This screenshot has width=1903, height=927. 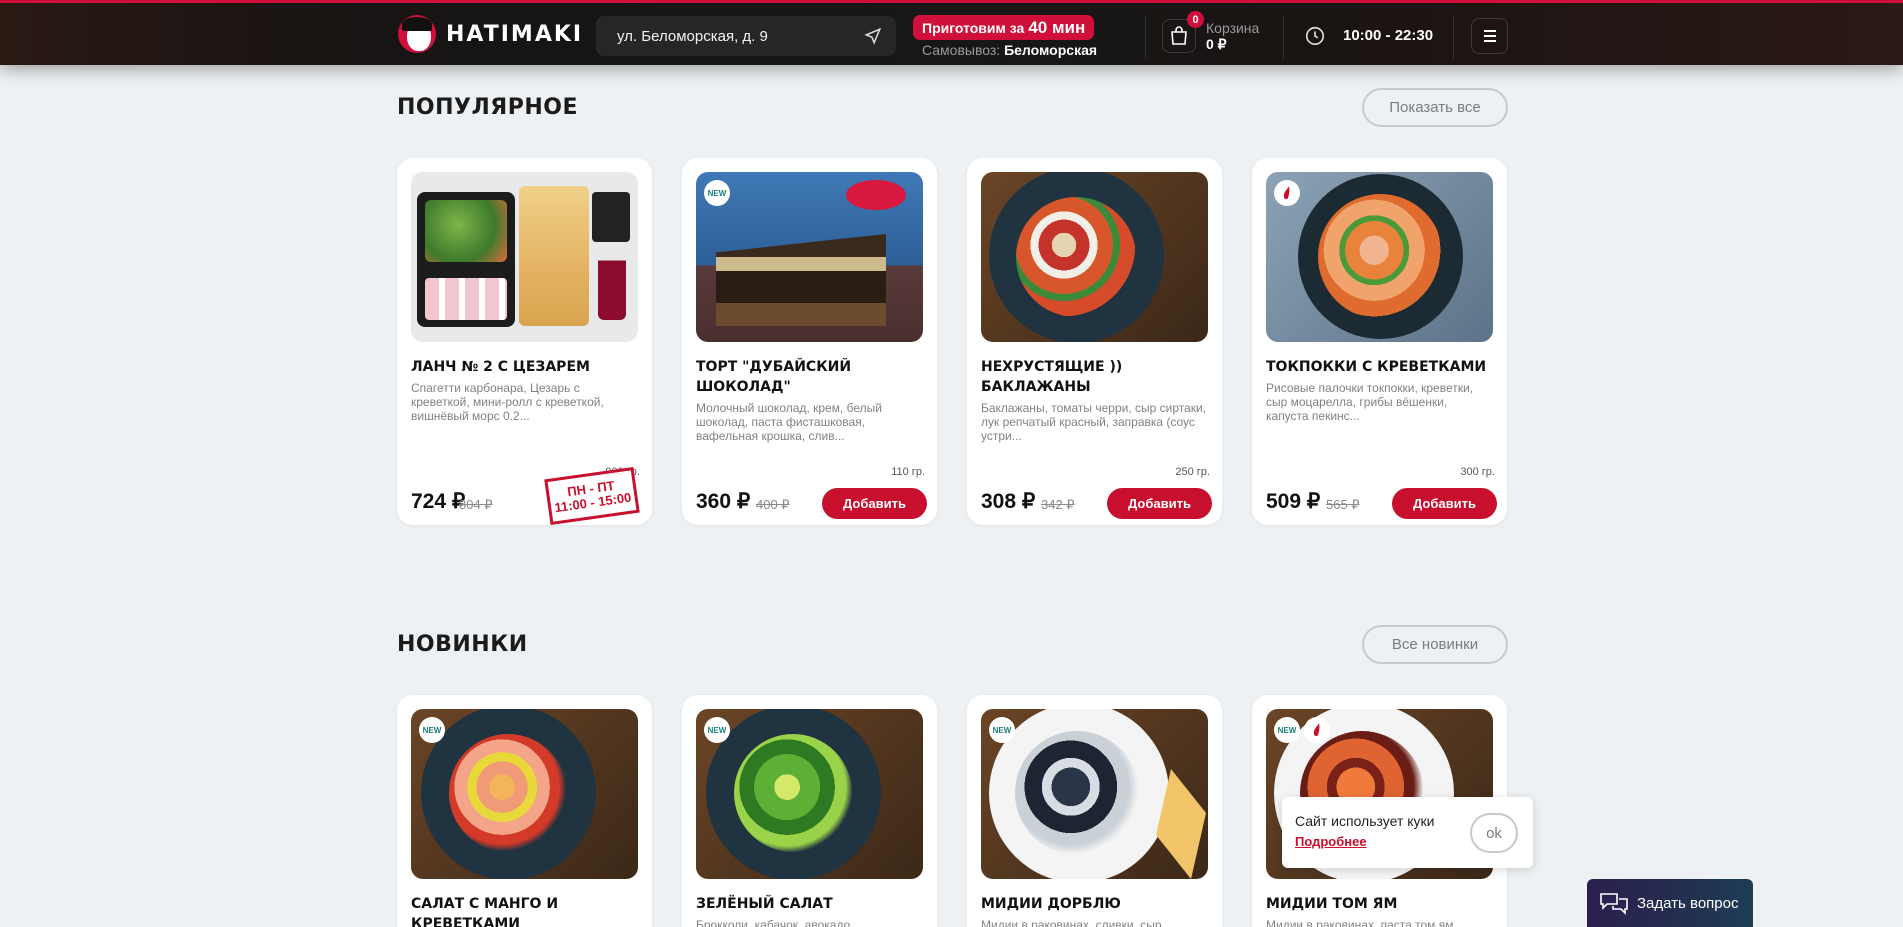 What do you see at coordinates (908, 472) in the screenshot?
I see `product-weight: 110 гр.` at bounding box center [908, 472].